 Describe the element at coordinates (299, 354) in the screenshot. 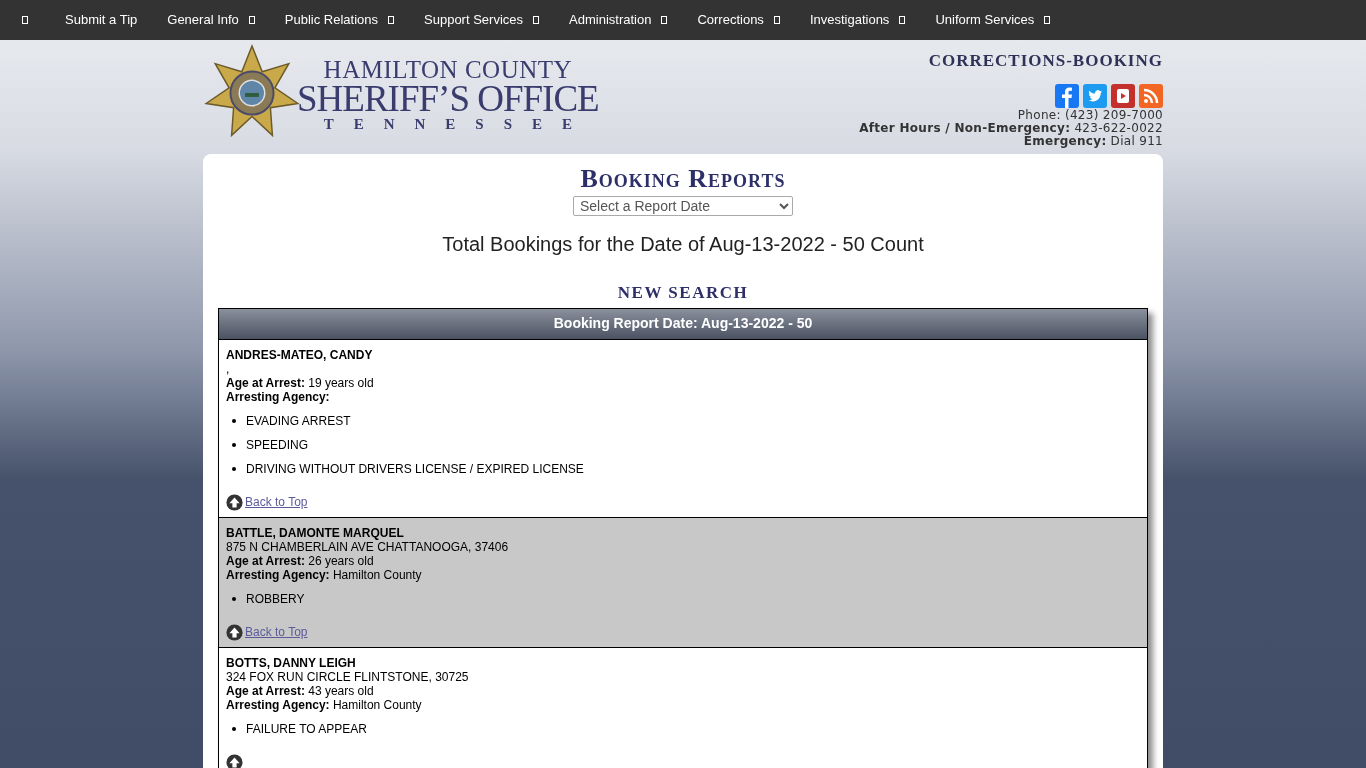

I see `inmate-name: ANDRES-MATEO, CANDY` at that location.